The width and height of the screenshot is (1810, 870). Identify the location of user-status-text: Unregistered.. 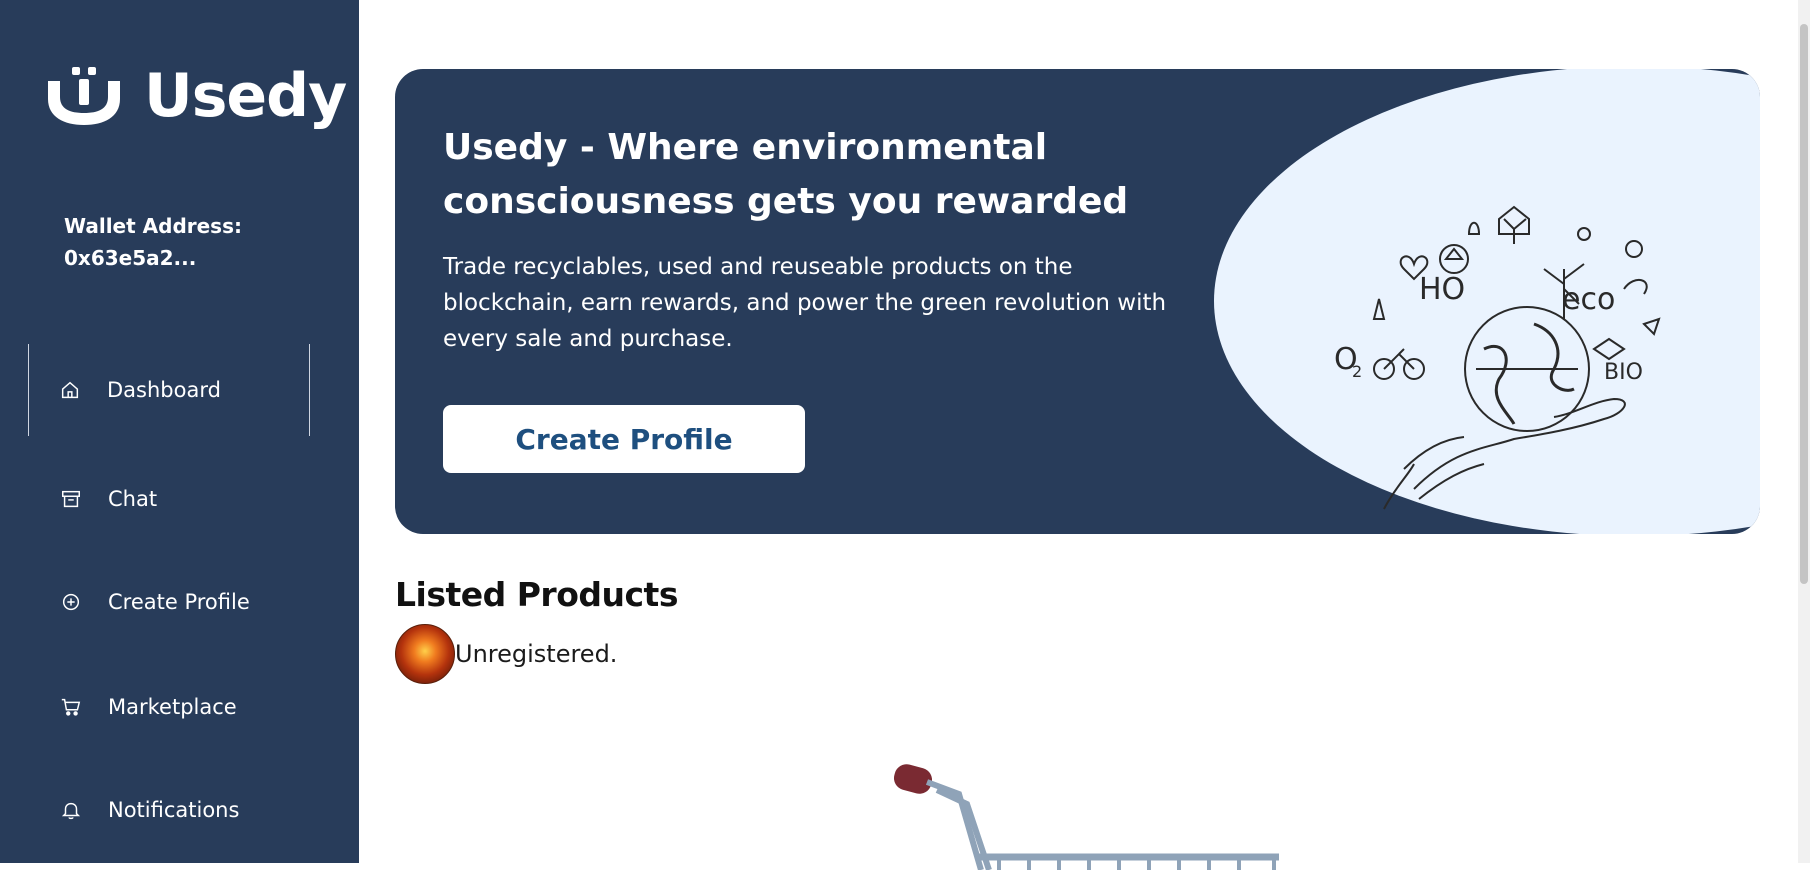
(536, 654).